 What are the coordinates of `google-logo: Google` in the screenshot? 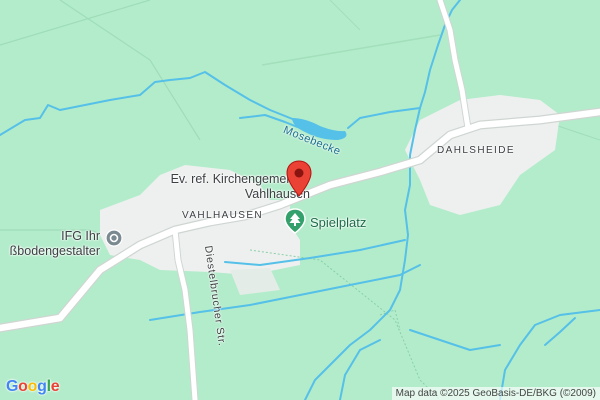 It's located at (33, 387).